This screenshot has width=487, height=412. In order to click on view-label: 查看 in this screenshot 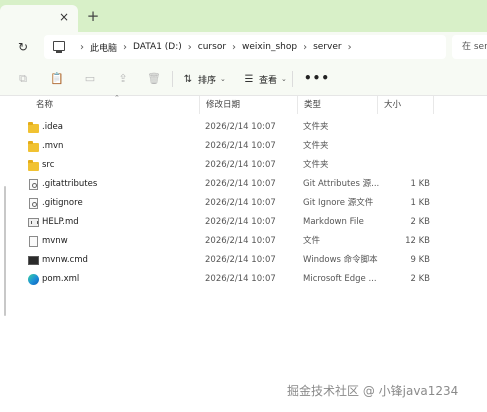, I will do `click(268, 80)`.